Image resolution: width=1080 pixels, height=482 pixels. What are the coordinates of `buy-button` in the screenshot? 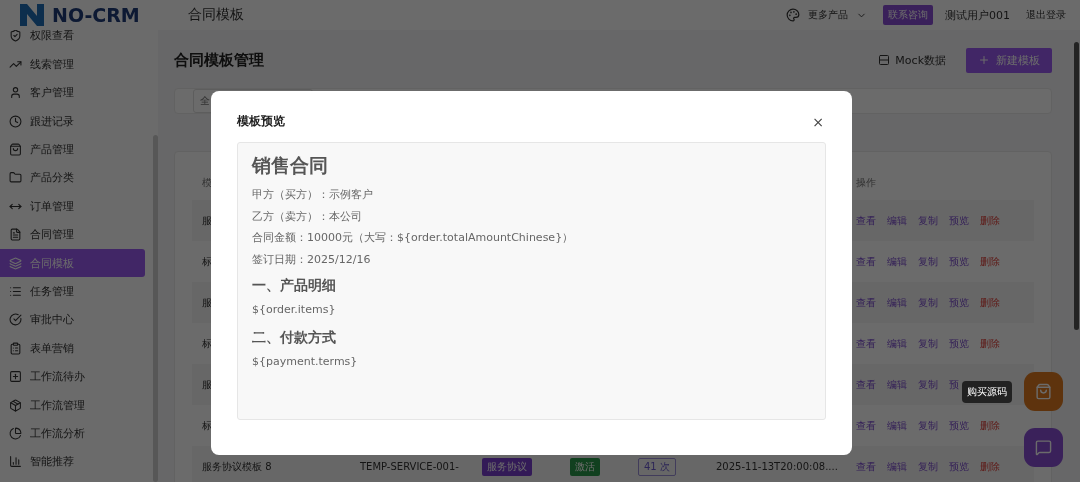 It's located at (1043, 391).